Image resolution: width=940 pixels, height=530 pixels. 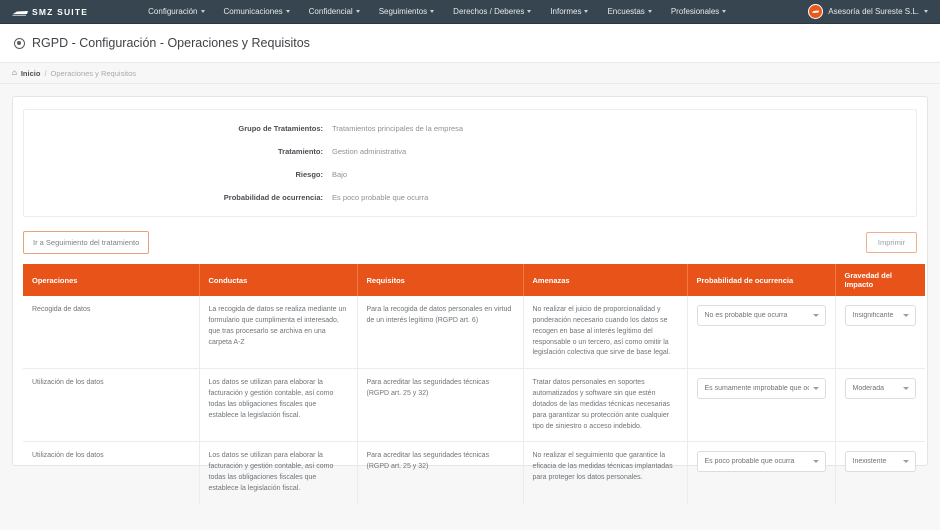 I want to click on info-value: Gestion administrativa, so click(x=369, y=151).